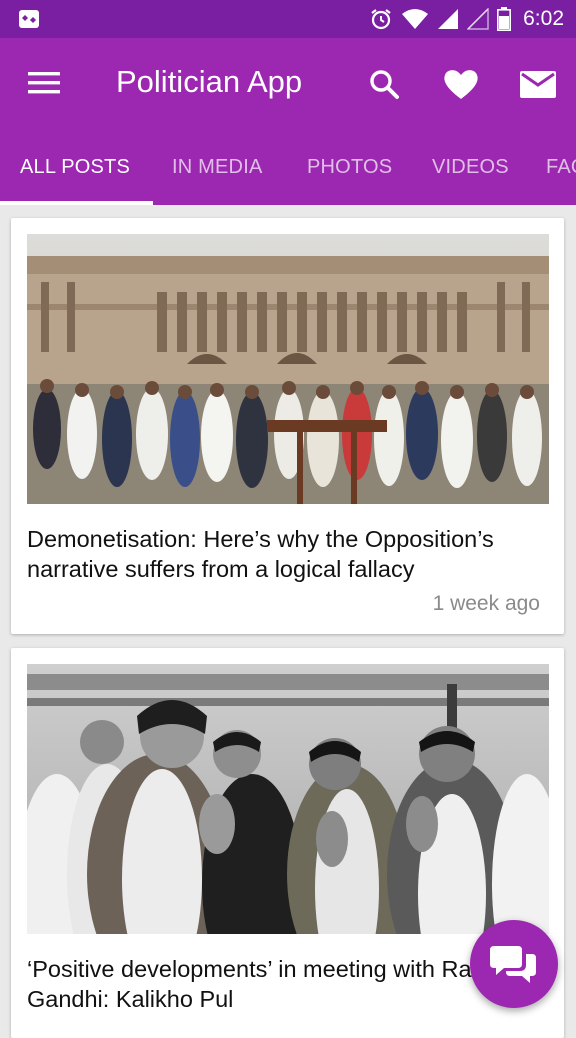 The image size is (576, 1038). Describe the element at coordinates (504, 19) in the screenshot. I see `battery-icon` at that location.